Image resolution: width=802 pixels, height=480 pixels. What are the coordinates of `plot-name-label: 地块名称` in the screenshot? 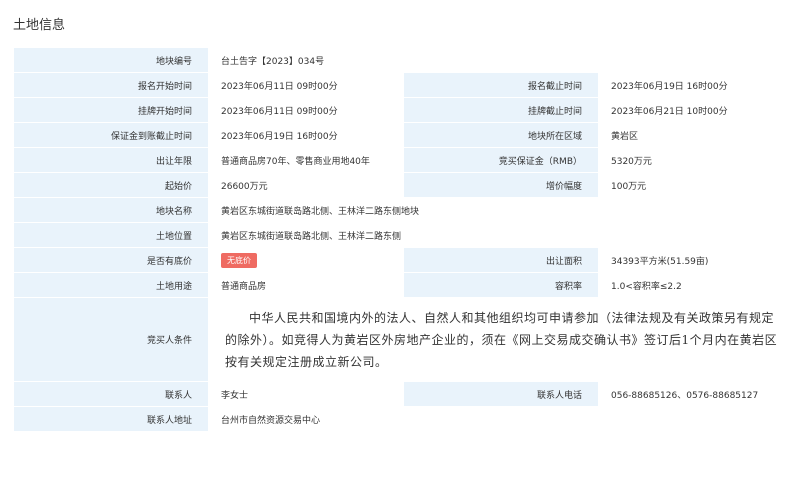 It's located at (111, 210).